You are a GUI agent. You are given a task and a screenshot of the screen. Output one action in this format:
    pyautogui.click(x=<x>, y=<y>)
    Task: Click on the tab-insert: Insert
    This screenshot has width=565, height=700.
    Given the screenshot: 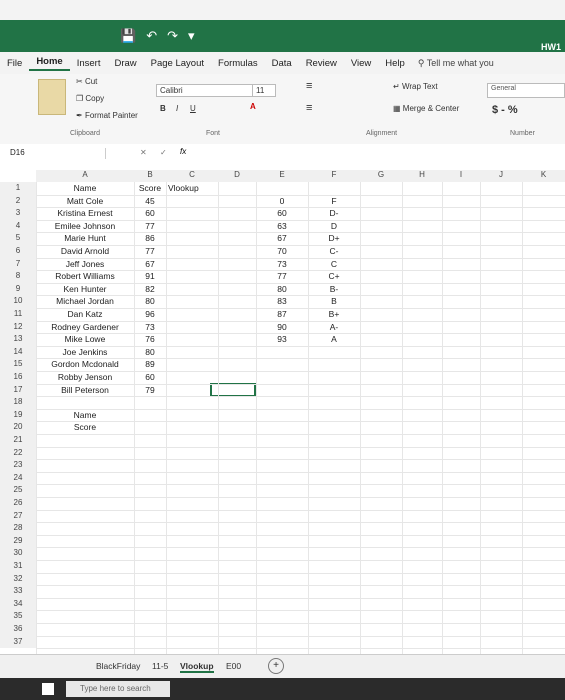 What is the action you would take?
    pyautogui.click(x=89, y=63)
    